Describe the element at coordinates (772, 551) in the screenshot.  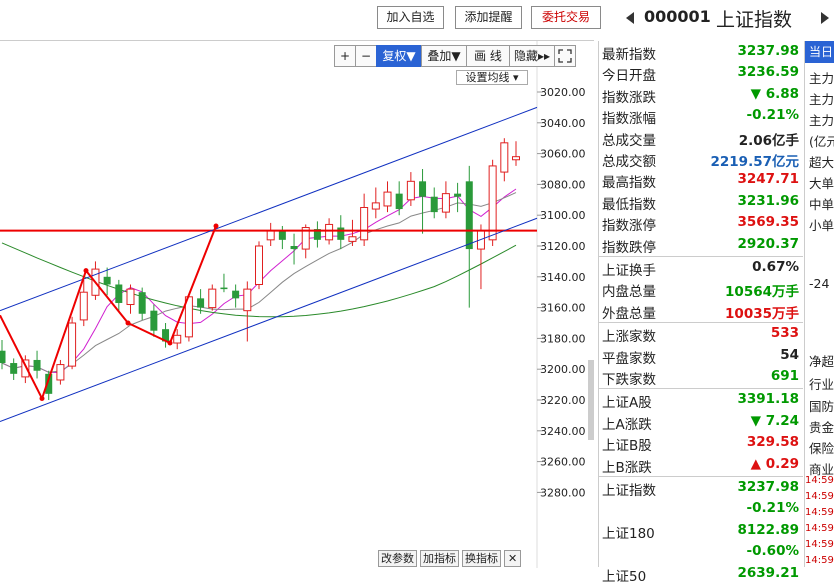
I see `quote-value: -0.60%` at that location.